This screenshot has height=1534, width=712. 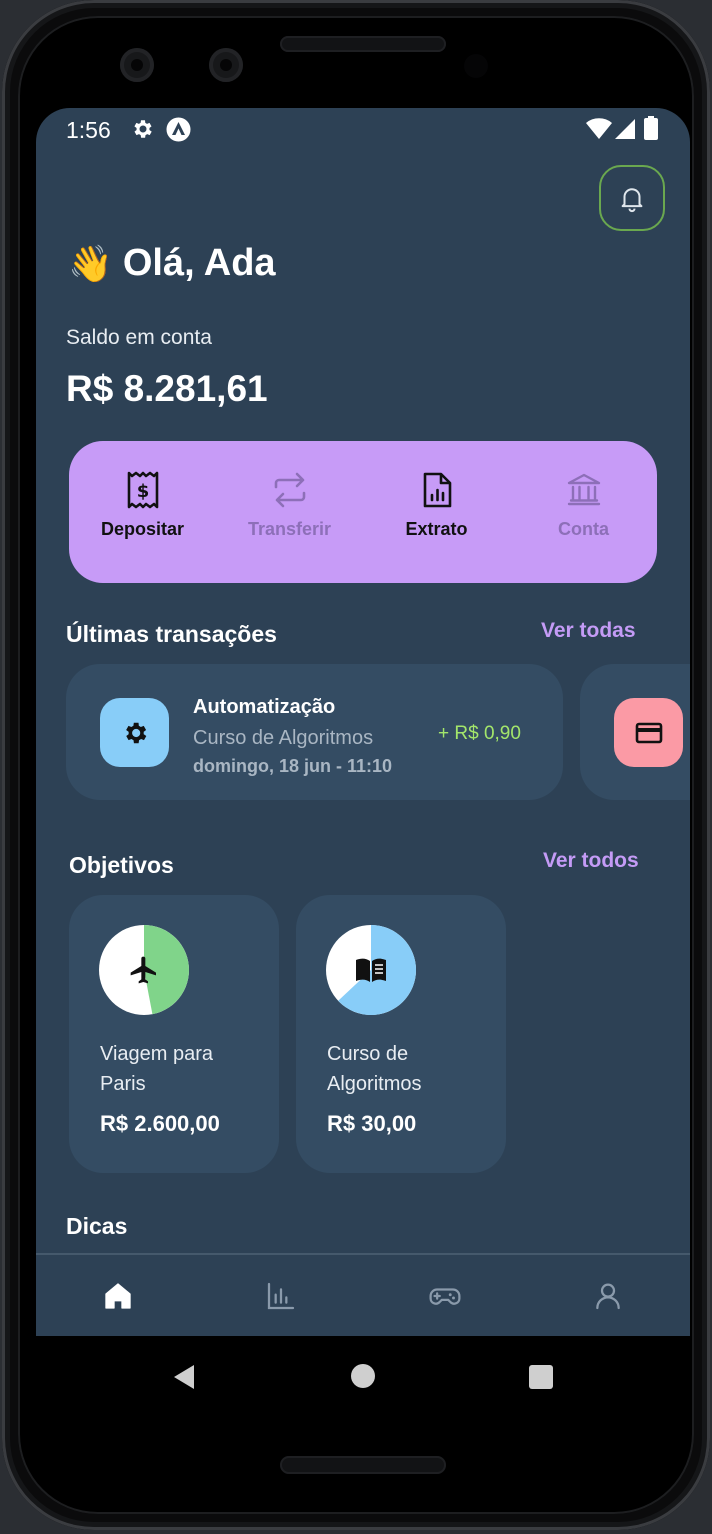 I want to click on quick-actions-panel: $ Depositar Transferir Extrato Conta, so click(x=363, y=512).